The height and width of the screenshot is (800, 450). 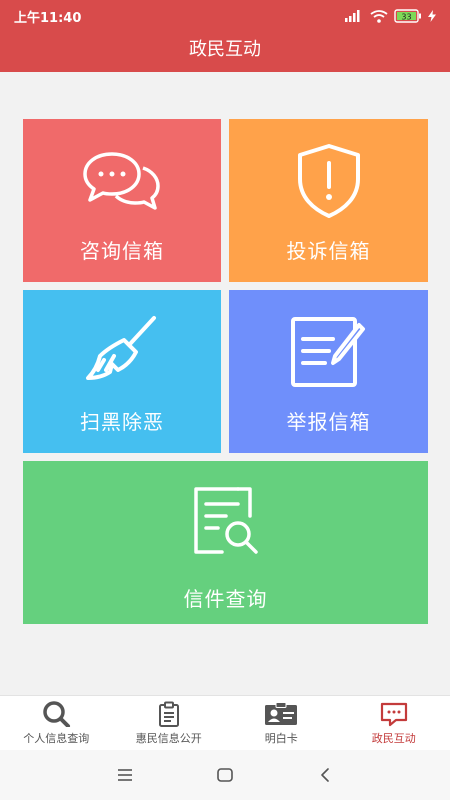 I want to click on broom-icon, so click(x=122, y=352).